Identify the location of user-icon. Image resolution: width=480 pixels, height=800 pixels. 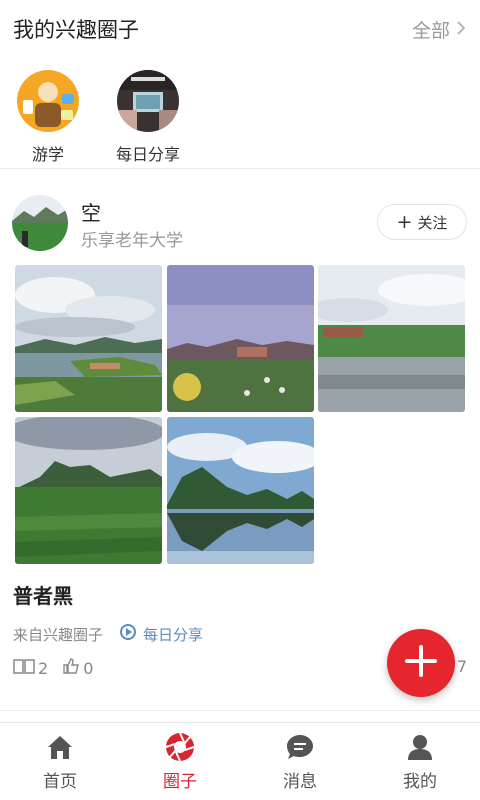
(420, 747).